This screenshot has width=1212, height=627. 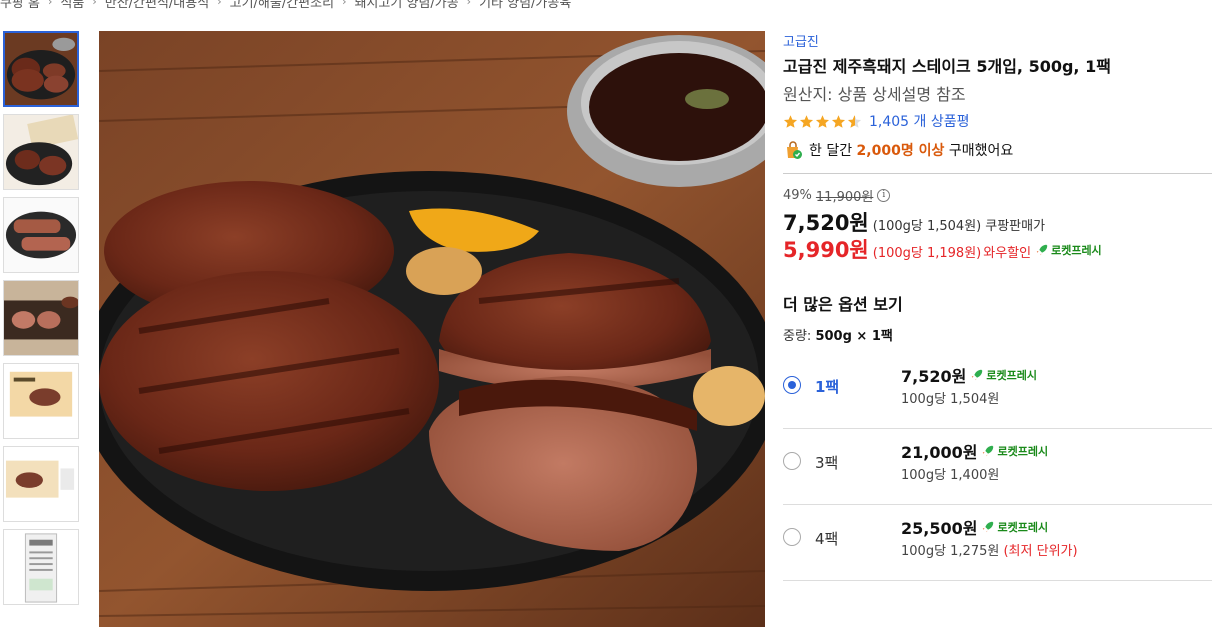 I want to click on product-title: 고급진 제주흑돼지 스테이크 5개입, 500g, 1팩, so click(x=947, y=66).